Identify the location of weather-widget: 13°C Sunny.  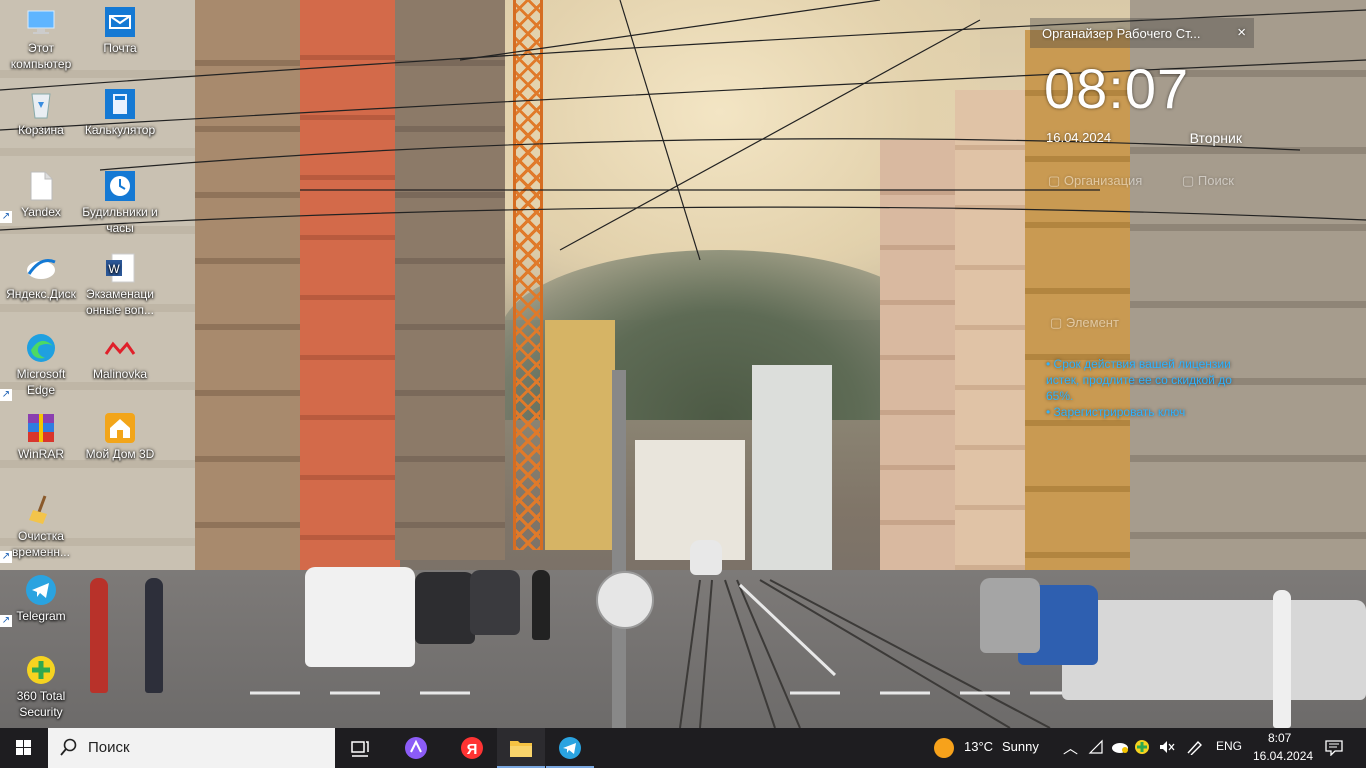
(990, 748).